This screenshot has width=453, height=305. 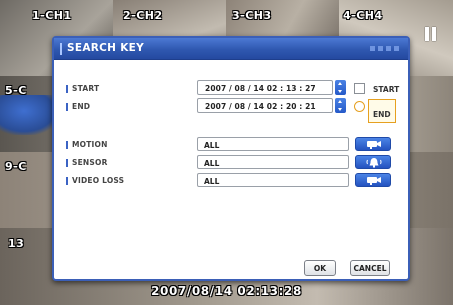 What do you see at coordinates (52, 15) in the screenshot?
I see `channel-label-1: 1-CH1` at bounding box center [52, 15].